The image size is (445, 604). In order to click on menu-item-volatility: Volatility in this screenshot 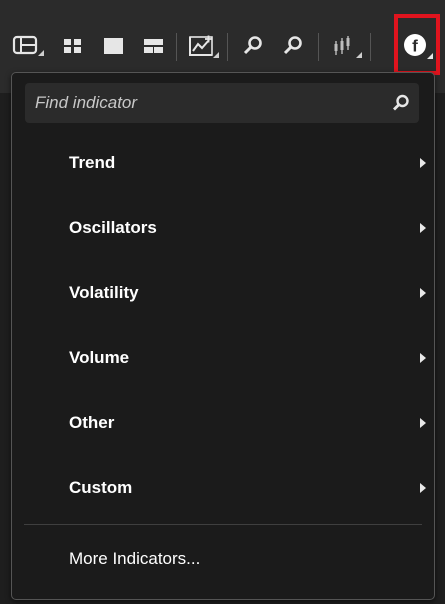, I will do `click(223, 292)`.